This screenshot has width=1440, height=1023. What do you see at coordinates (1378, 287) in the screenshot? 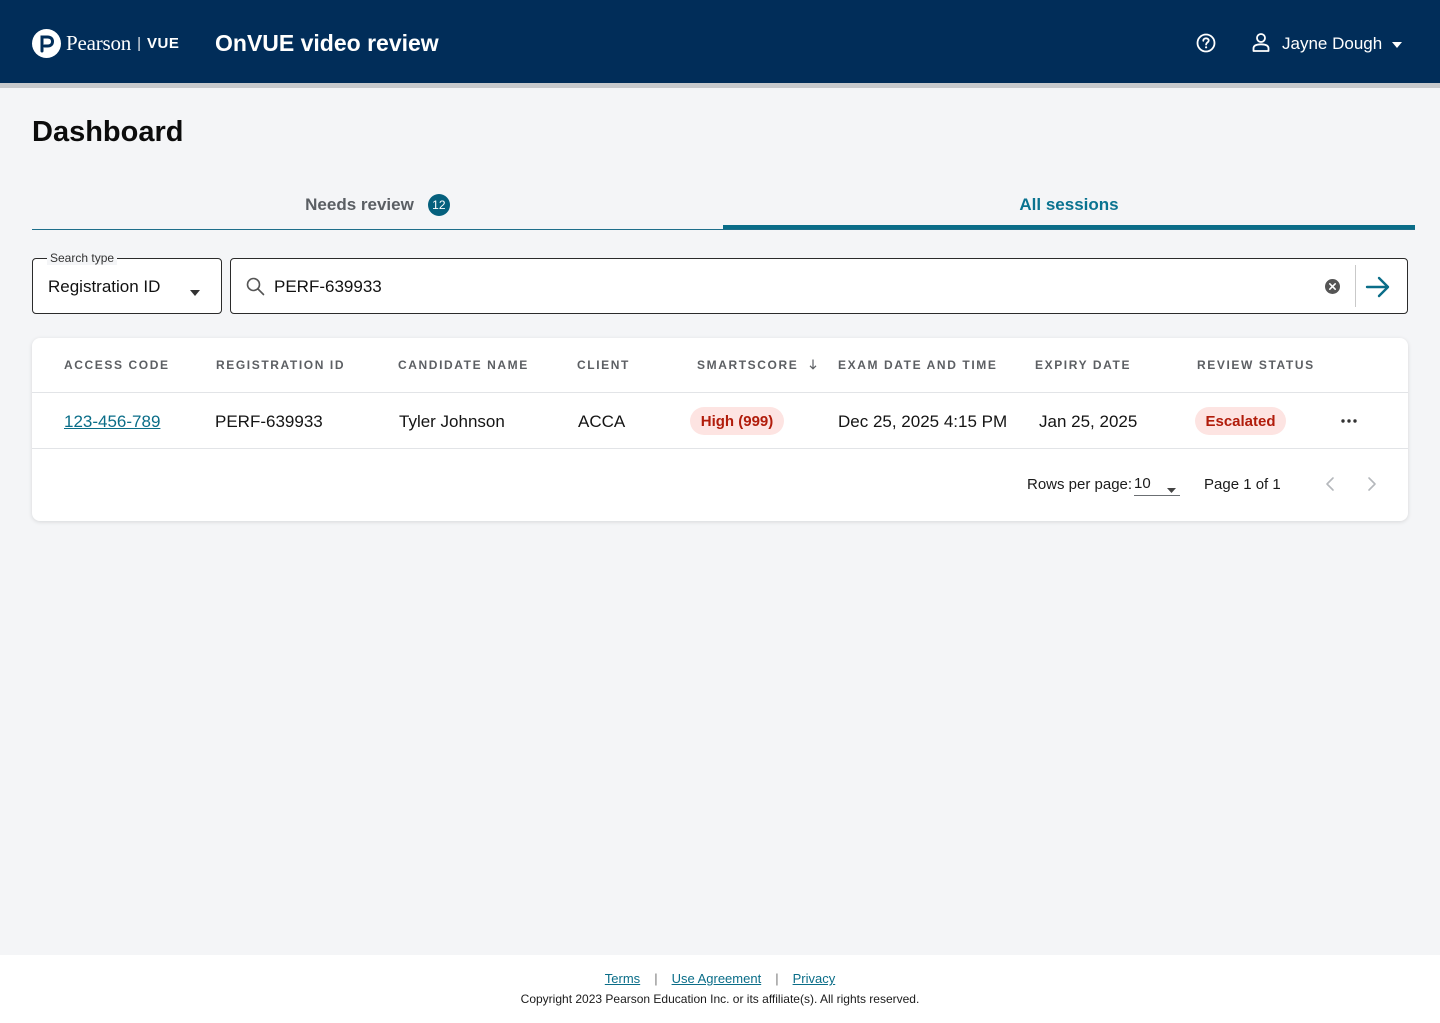
I see `arrow-right-icon` at bounding box center [1378, 287].